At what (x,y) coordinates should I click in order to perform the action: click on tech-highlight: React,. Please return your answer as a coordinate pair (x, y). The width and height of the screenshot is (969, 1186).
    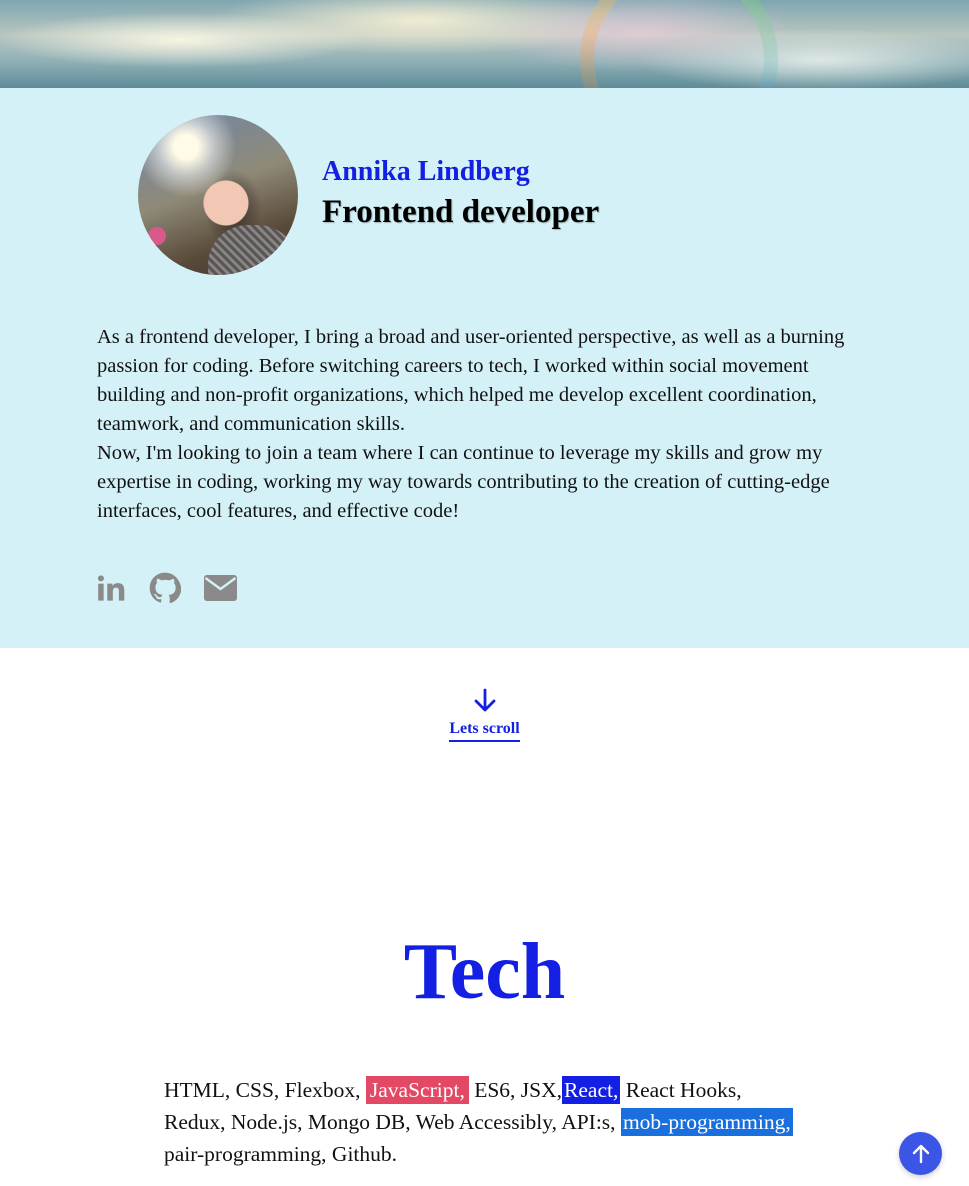
    Looking at the image, I should click on (591, 1090).